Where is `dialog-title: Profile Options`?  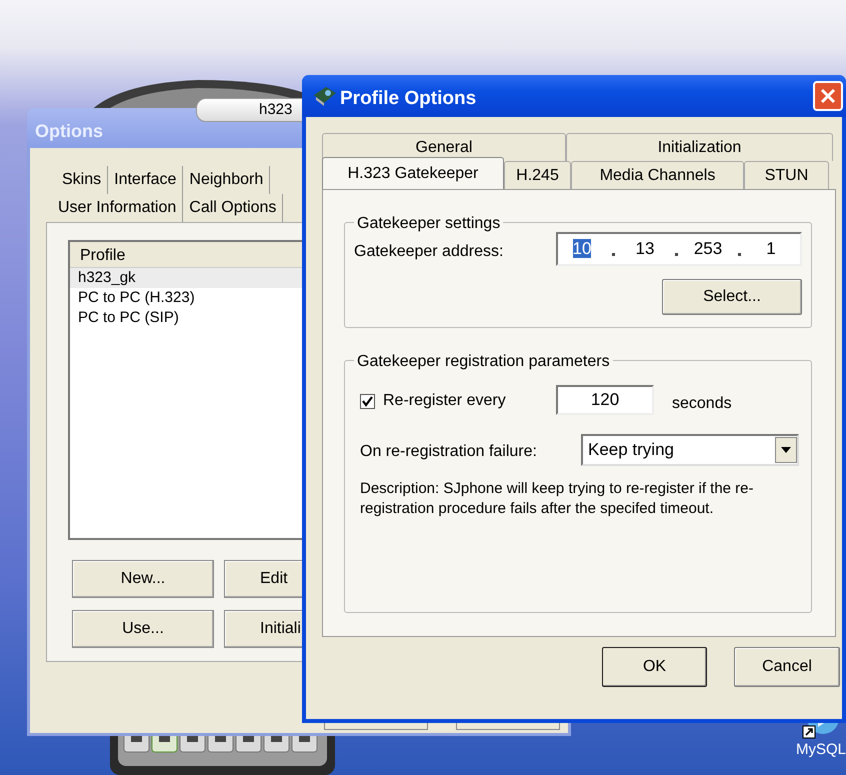
dialog-title: Profile Options is located at coordinates (408, 99).